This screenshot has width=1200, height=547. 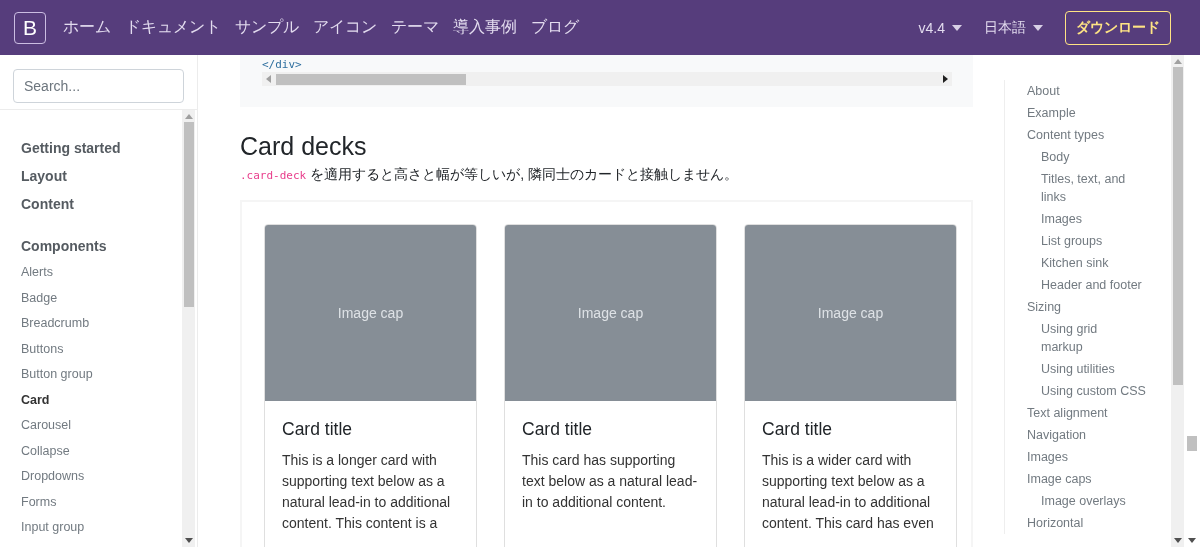 I want to click on description-text: を適用すると高さと幅が等しいが, 隣同士のカードと接触しません。, so click(x=524, y=174).